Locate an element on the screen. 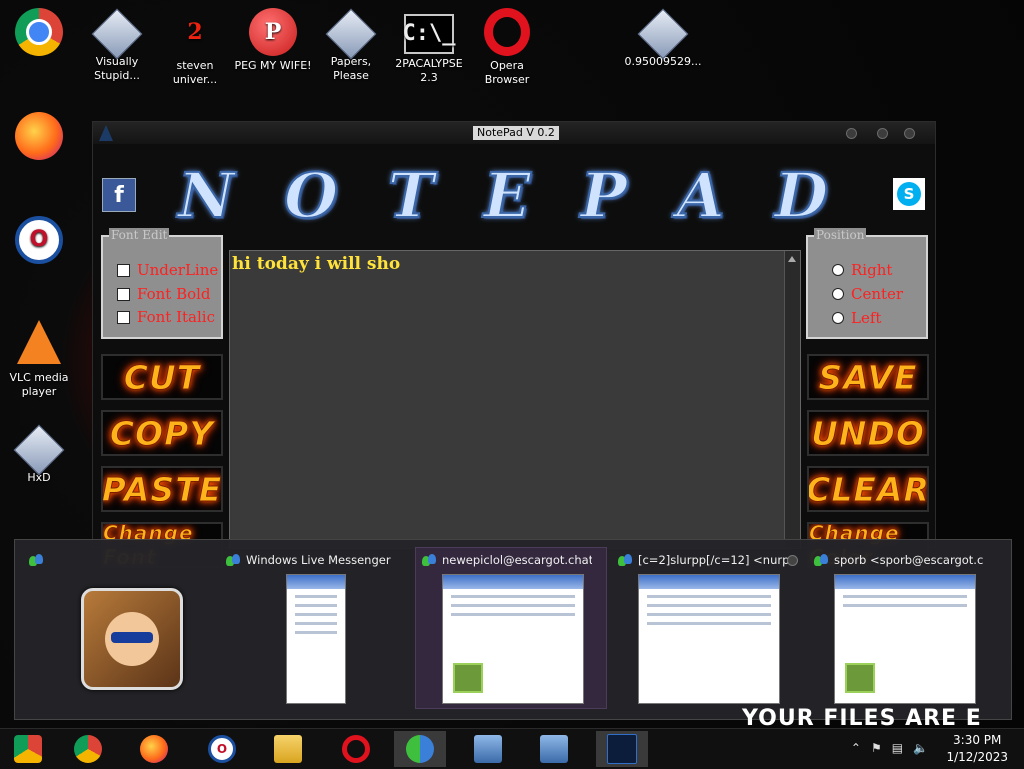 The height and width of the screenshot is (769, 1024). copy-button: COPY is located at coordinates (162, 433).